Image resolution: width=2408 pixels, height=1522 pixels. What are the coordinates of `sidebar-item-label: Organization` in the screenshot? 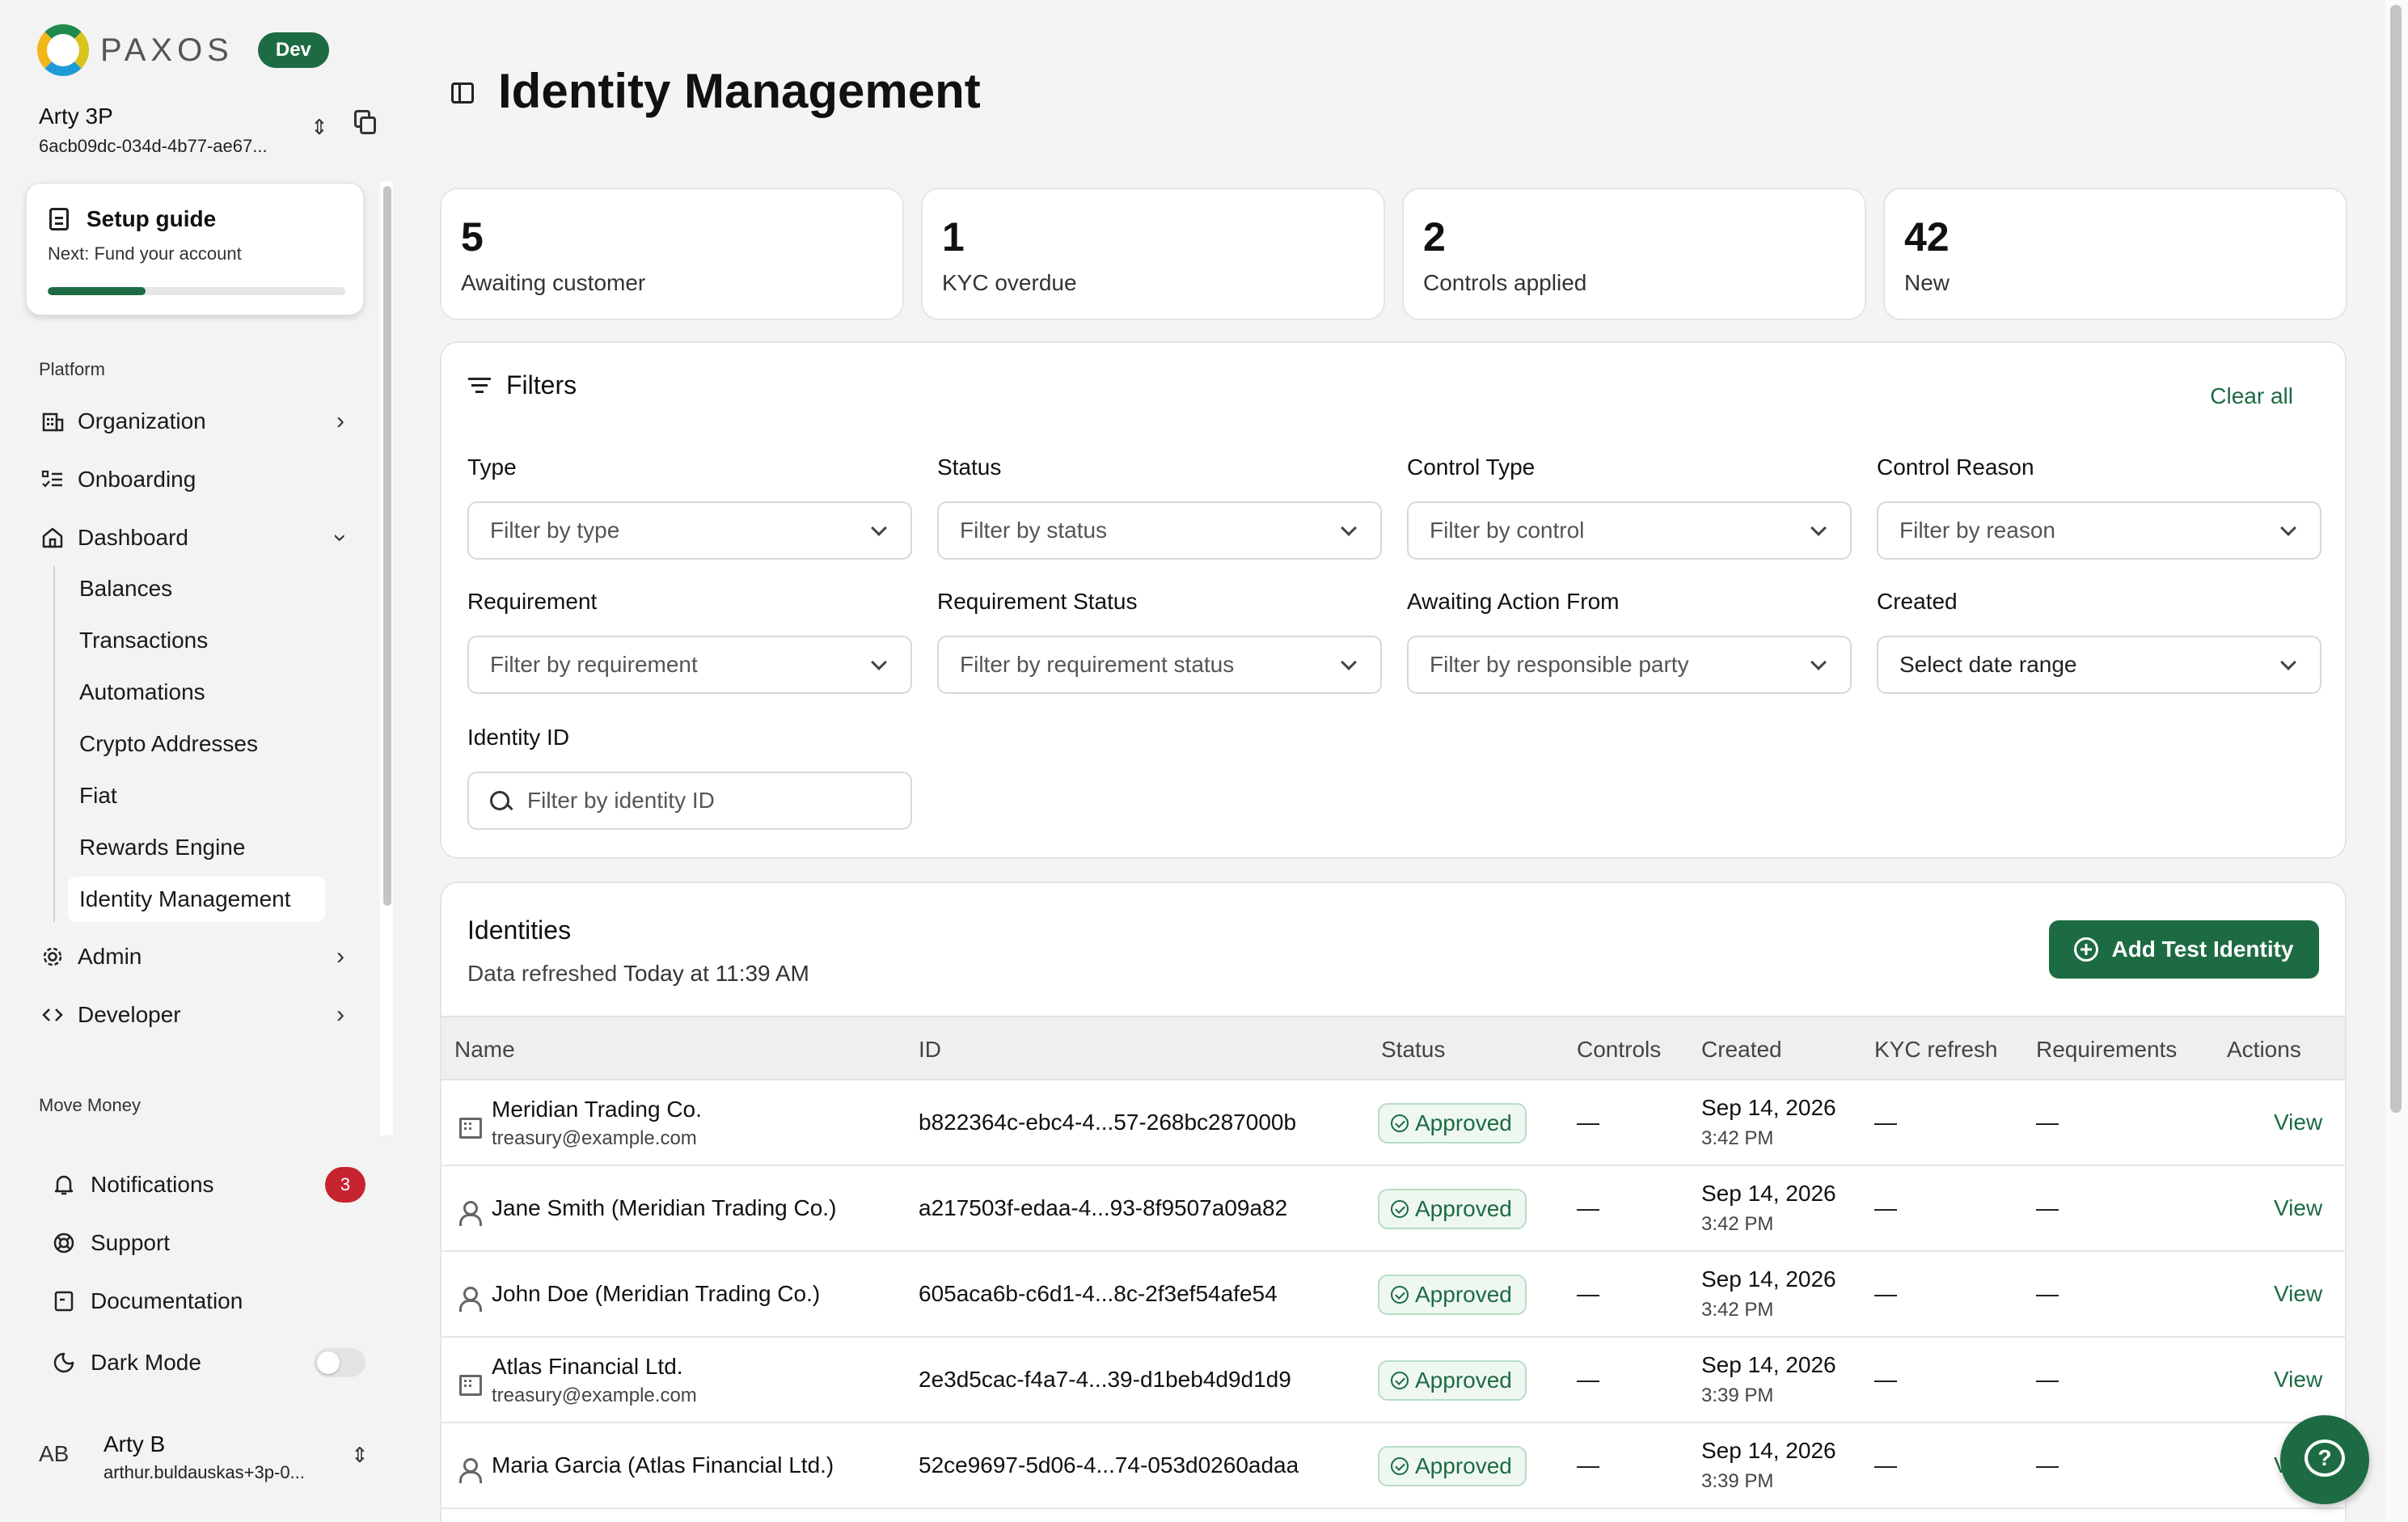 It's located at (142, 420).